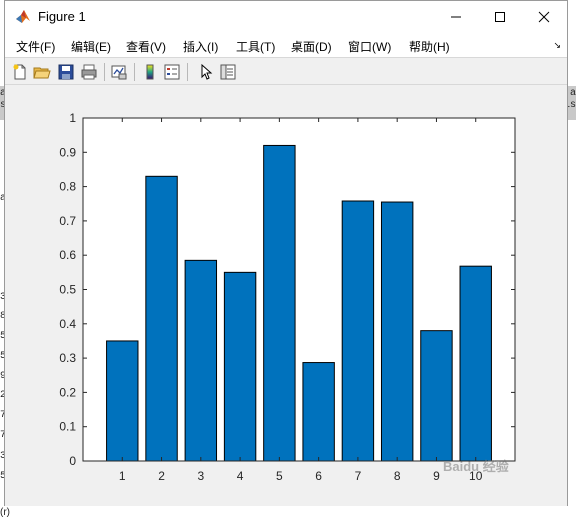 The image size is (576, 518). Describe the element at coordinates (436, 476) in the screenshot. I see `x-tick-label: 9` at that location.